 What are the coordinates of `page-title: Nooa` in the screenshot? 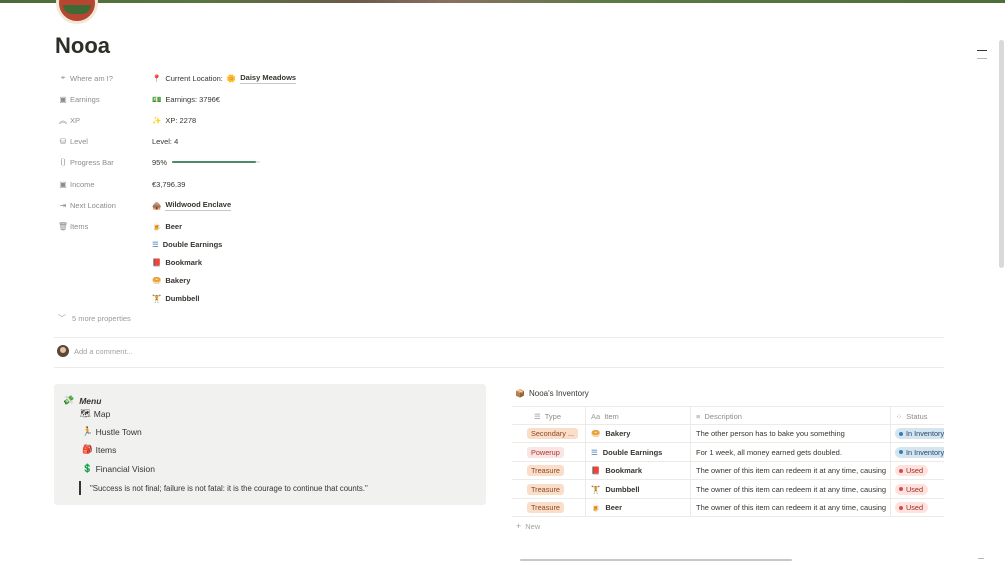 It's located at (82, 46).